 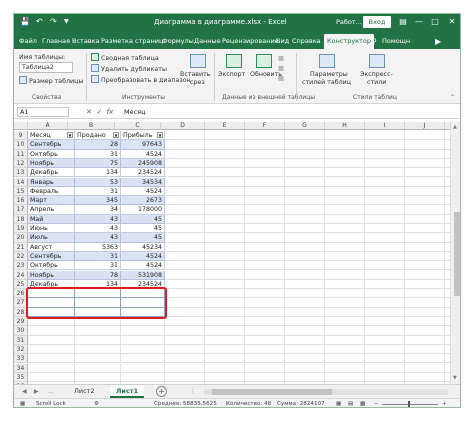 What do you see at coordinates (345, 126) in the screenshot?
I see `column-header-h: H` at bounding box center [345, 126].